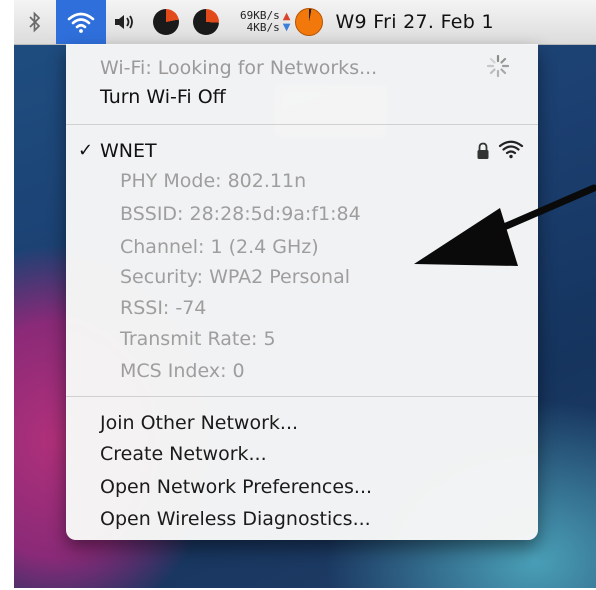  I want to click on network-detail-transmit-rate: Transmit Rate: 5, so click(198, 339).